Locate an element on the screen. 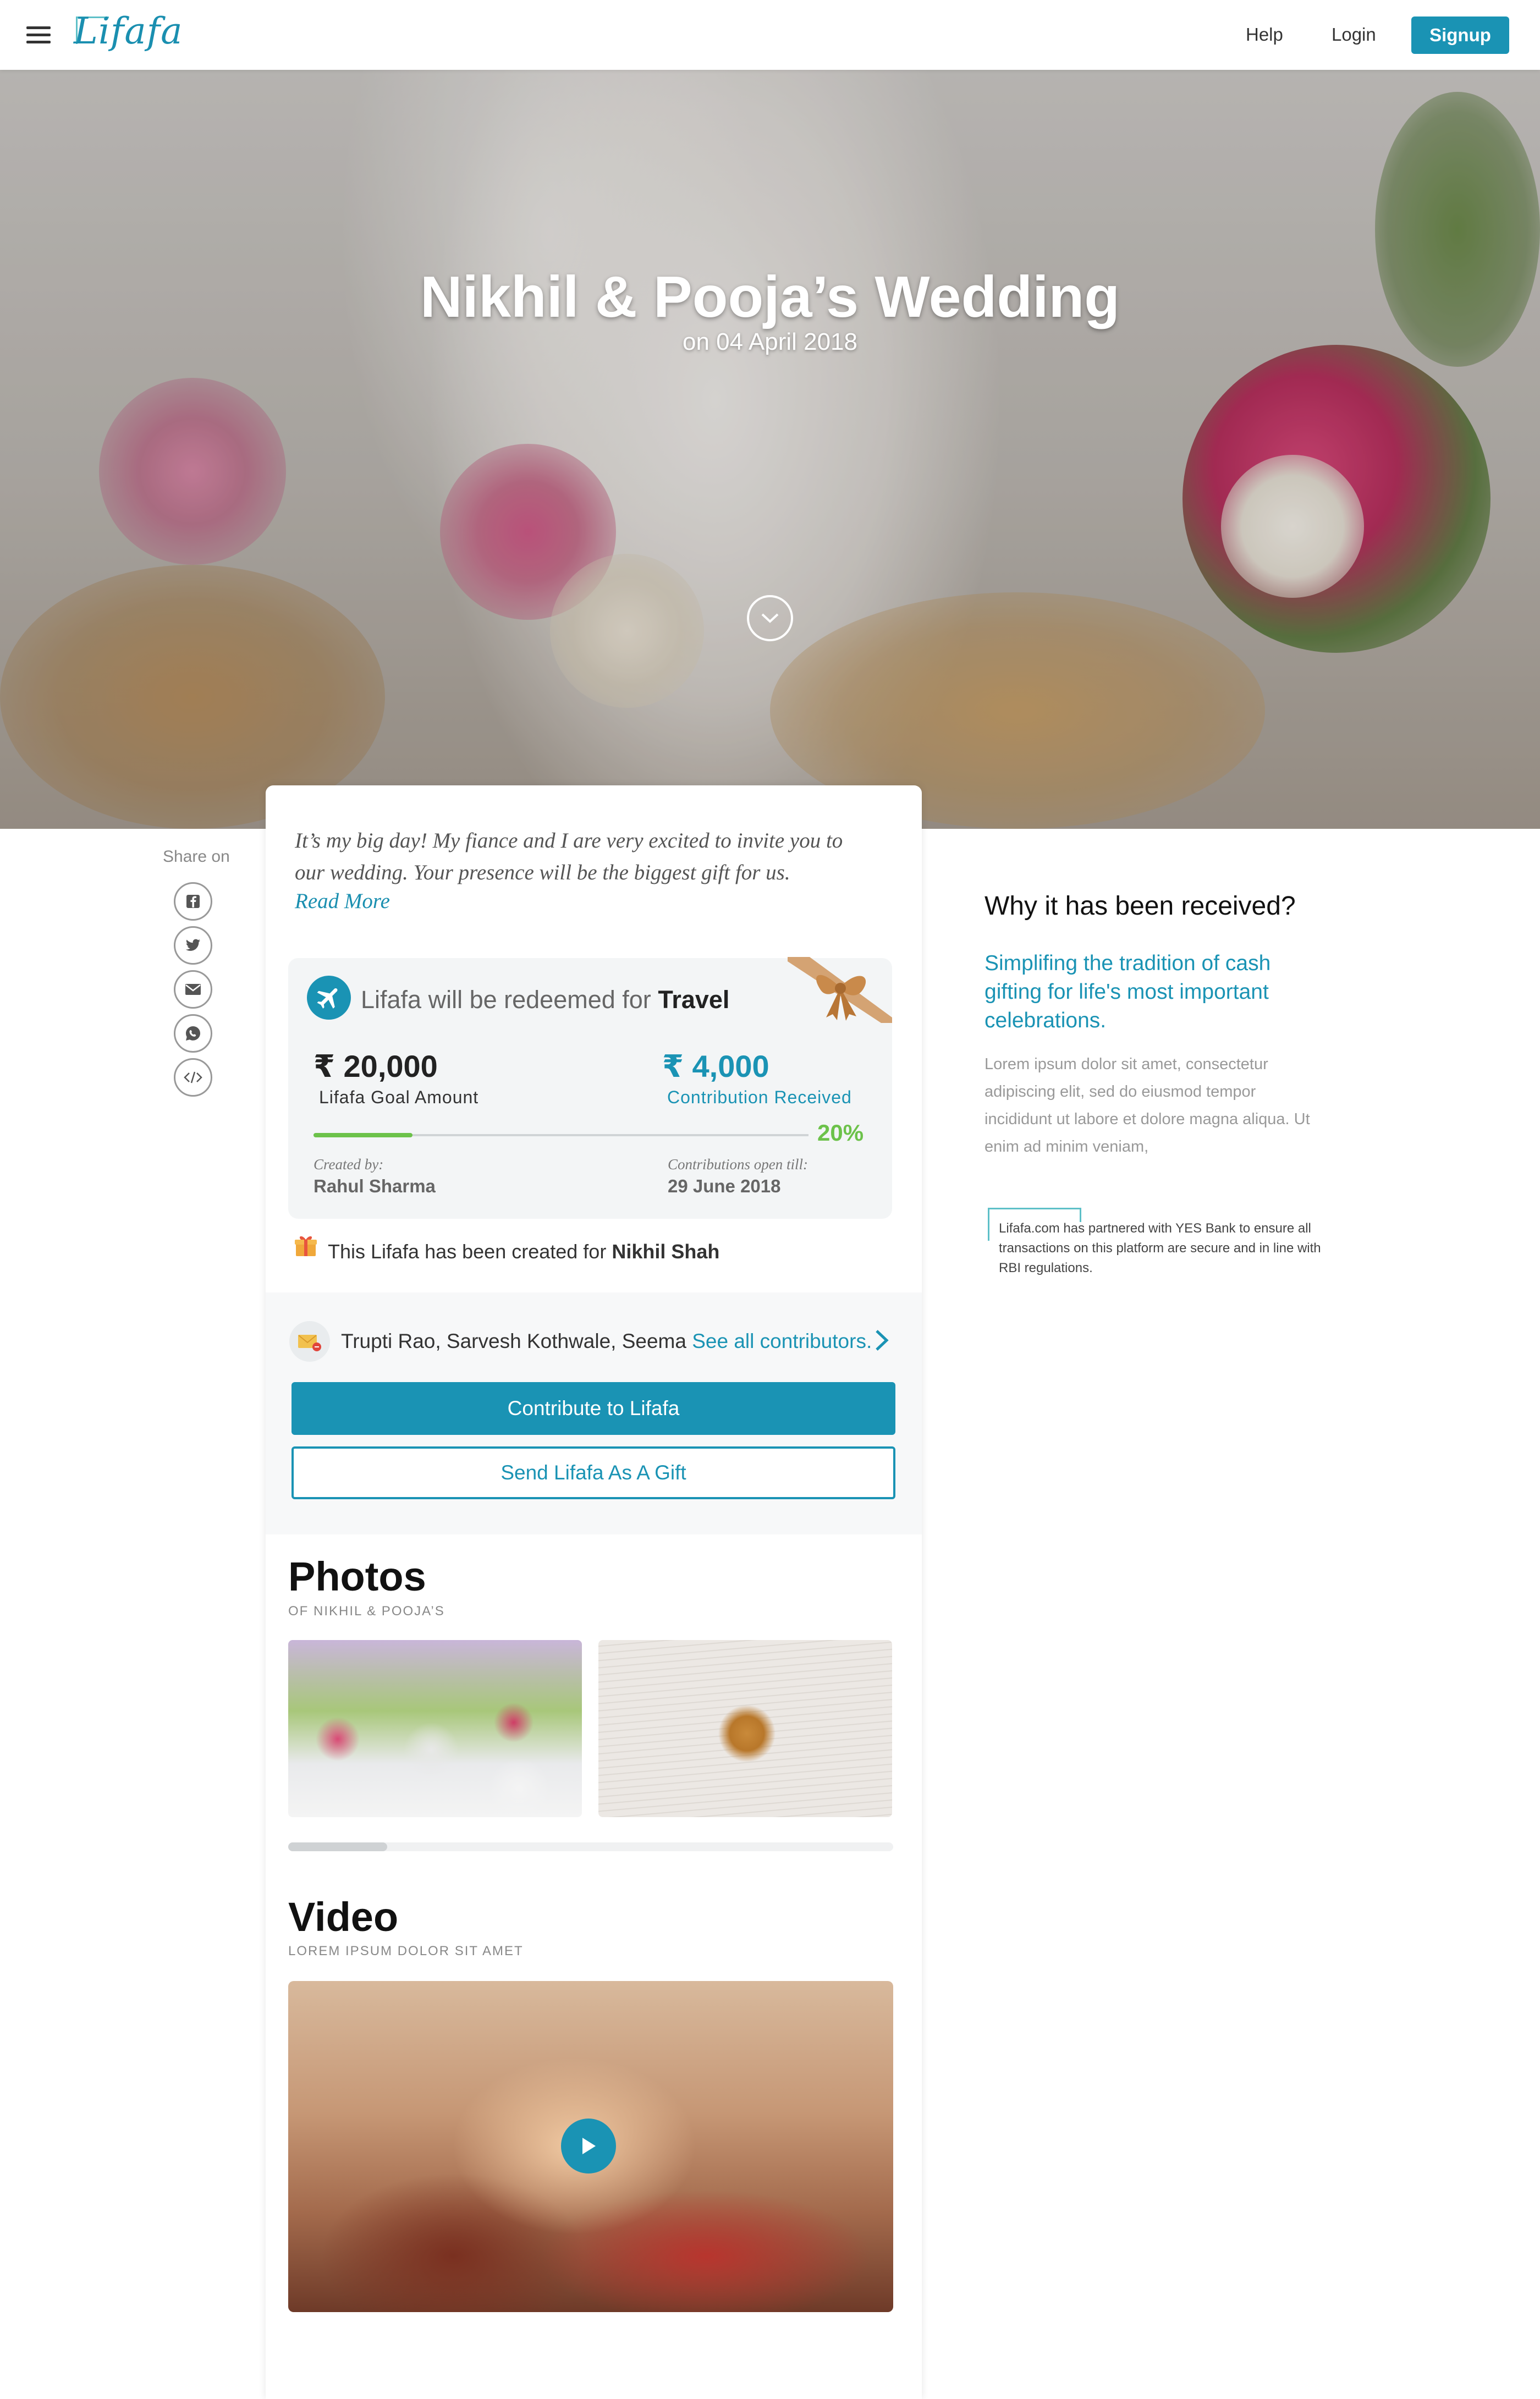  goal-amount-label: Lifafa Goal Amount is located at coordinates (399, 1097).